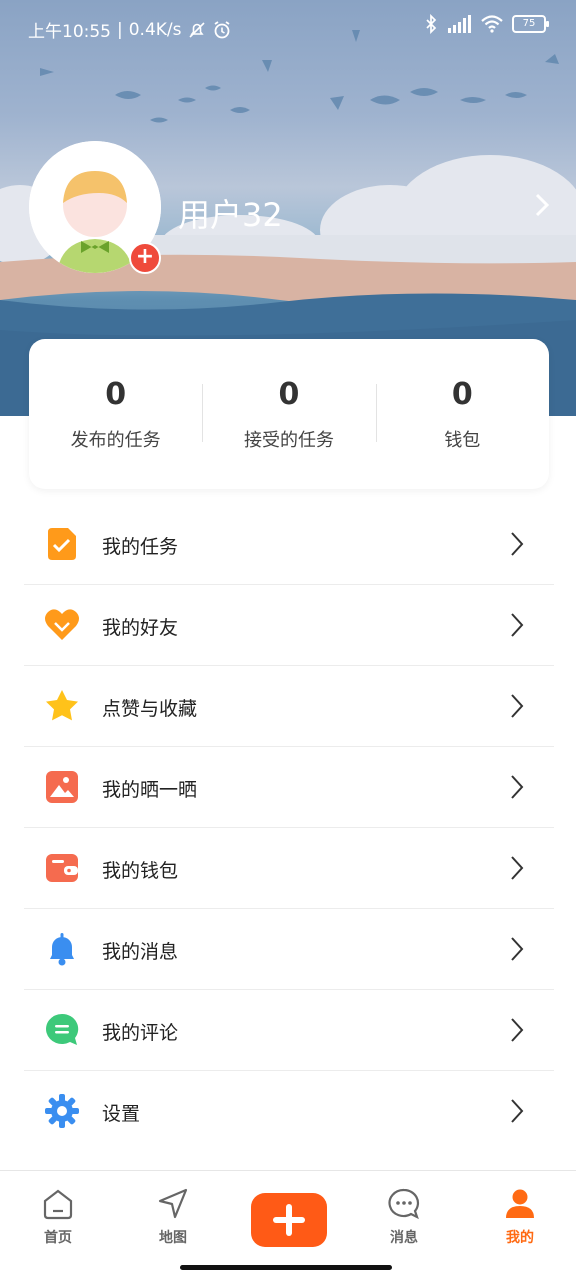  What do you see at coordinates (520, 1238) in the screenshot?
I see `tab-label: 我的` at bounding box center [520, 1238].